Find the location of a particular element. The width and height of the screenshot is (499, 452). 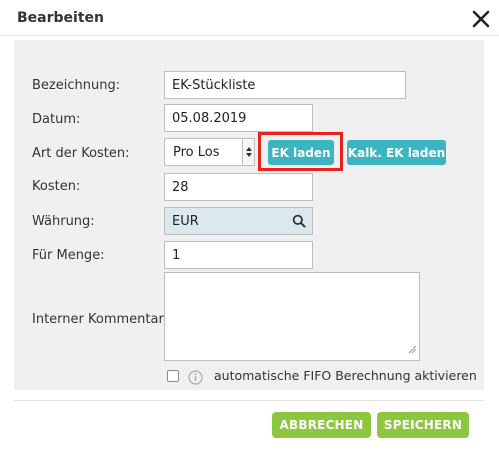

bezeichnung-input: EK-Stückliste is located at coordinates (285, 85).